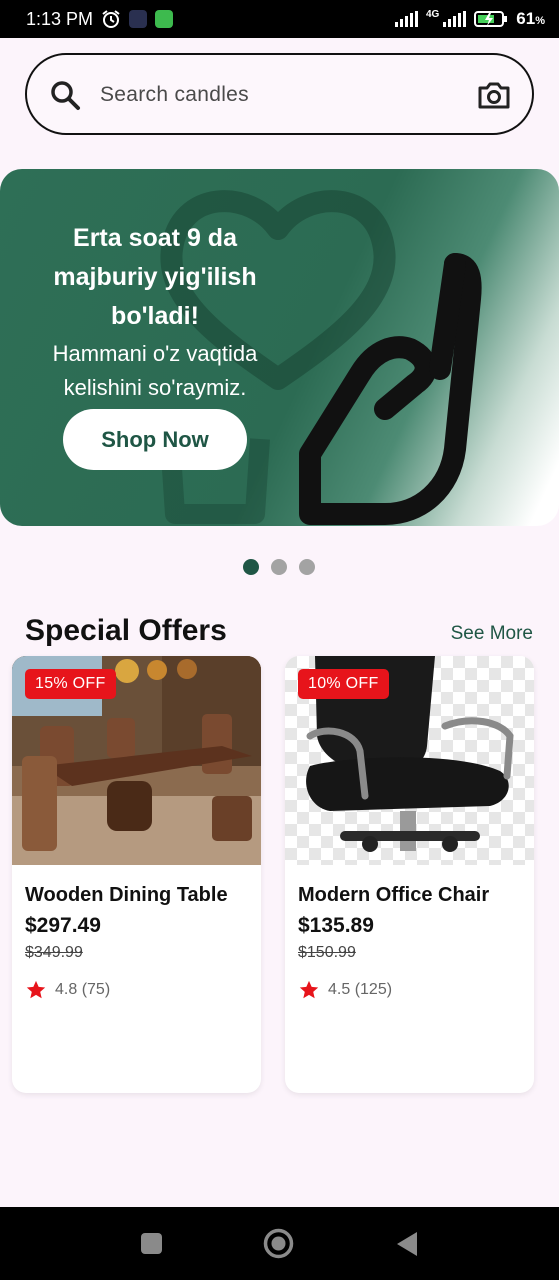 This screenshot has height=1280, width=559. I want to click on product-rating: 4.8 (75), so click(67, 990).